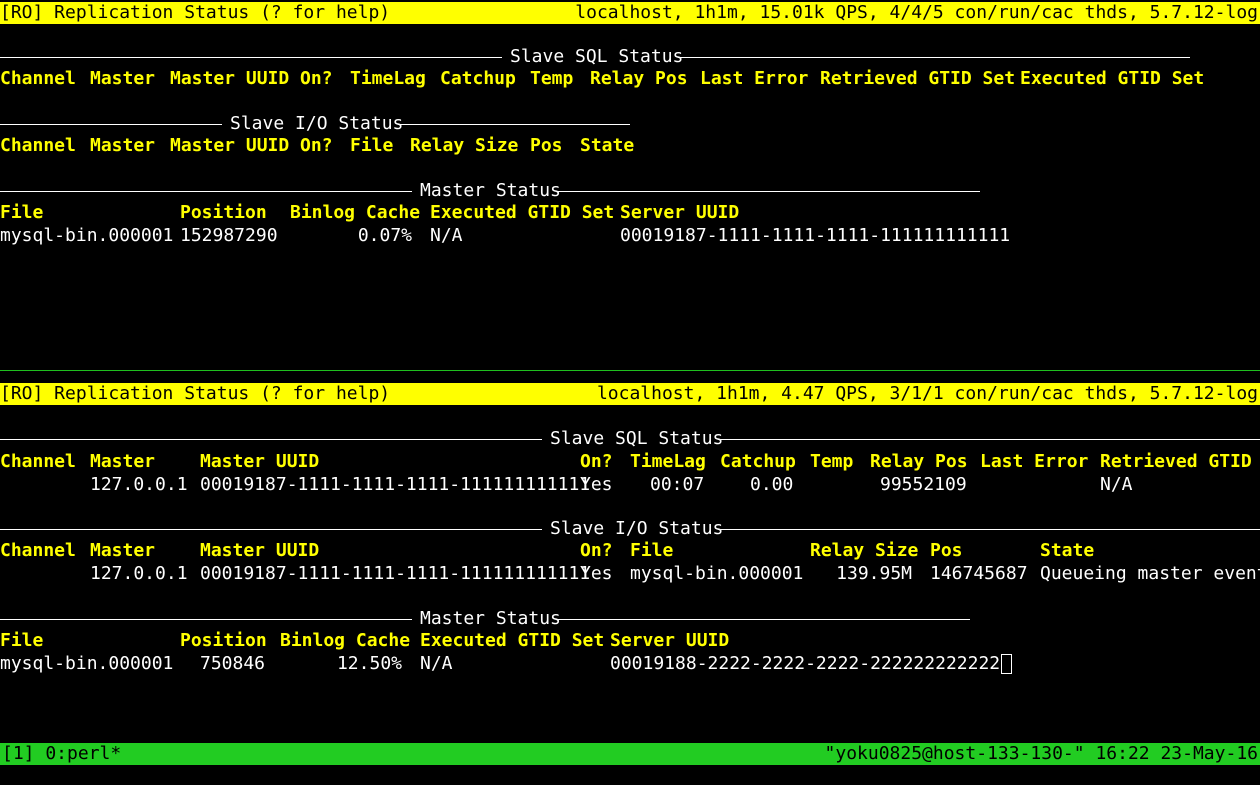 The width and height of the screenshot is (1260, 785). Describe the element at coordinates (1150, 573) in the screenshot. I see `table-cell: Queueing master event` at that location.